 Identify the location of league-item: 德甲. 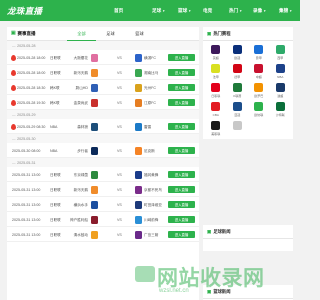
(238, 71).